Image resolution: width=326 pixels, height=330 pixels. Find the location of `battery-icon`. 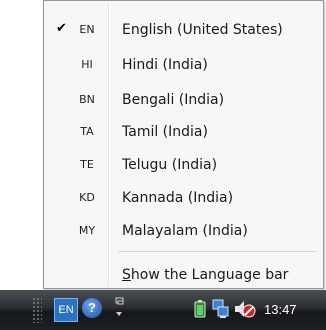

battery-icon is located at coordinates (200, 309).